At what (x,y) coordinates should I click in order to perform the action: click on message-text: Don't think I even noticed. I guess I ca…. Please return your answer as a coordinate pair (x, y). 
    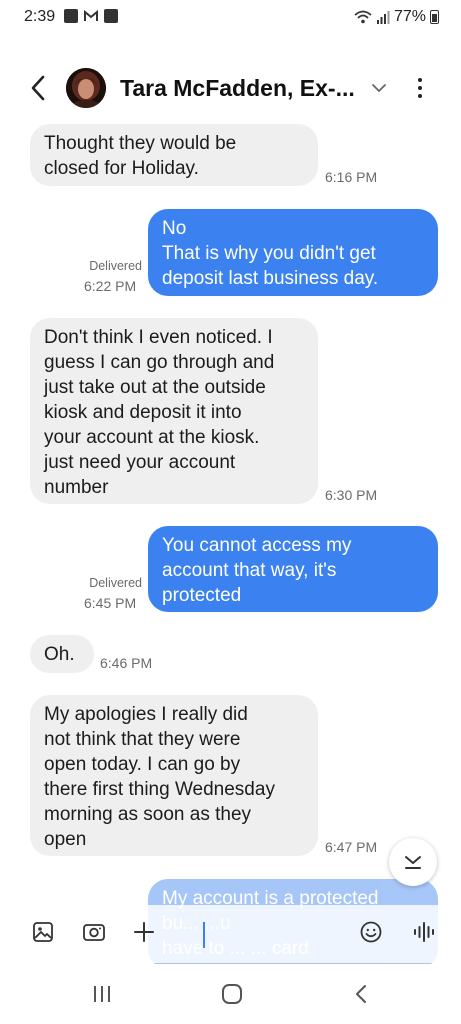
    Looking at the image, I should click on (159, 412).